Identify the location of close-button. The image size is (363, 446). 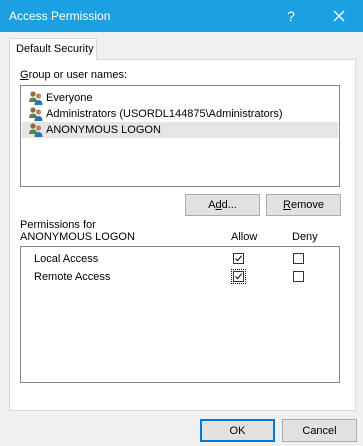
(338, 16).